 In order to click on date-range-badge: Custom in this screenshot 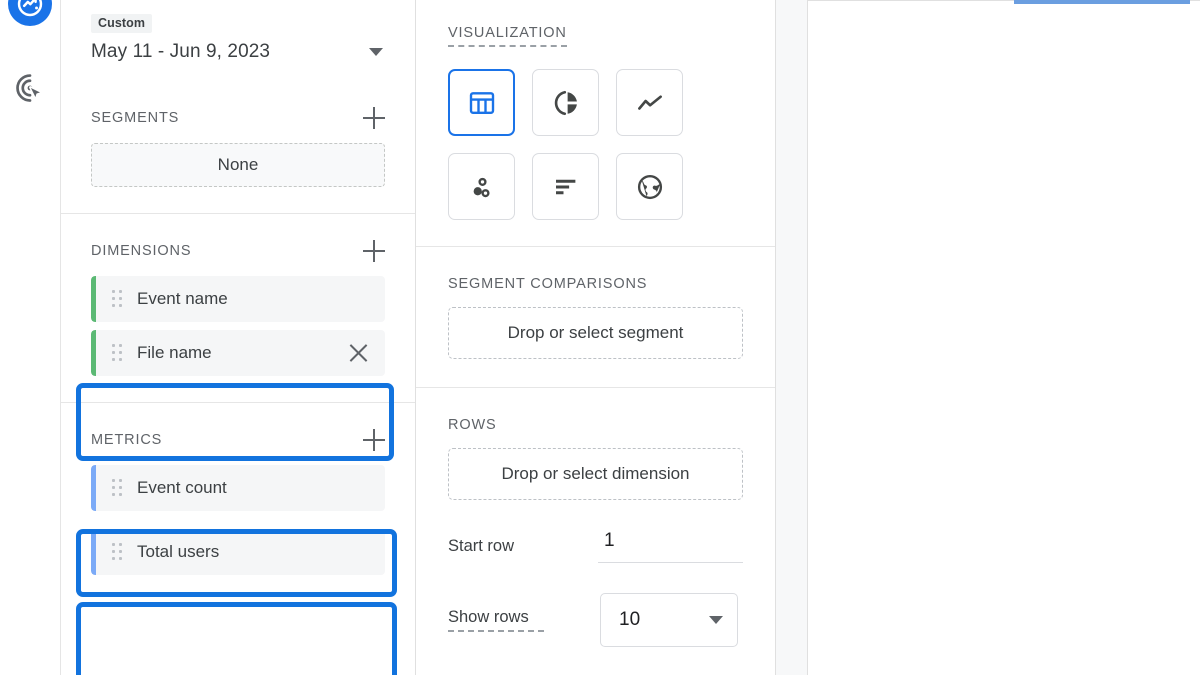, I will do `click(122, 23)`.